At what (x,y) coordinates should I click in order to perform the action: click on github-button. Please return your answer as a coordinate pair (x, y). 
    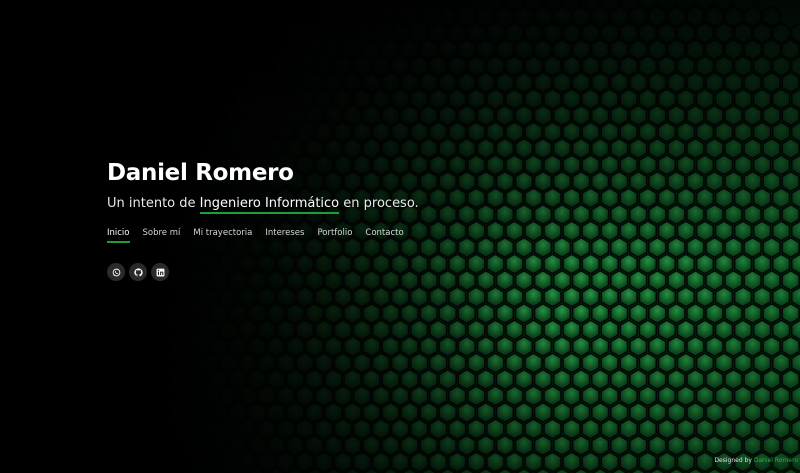
    Looking at the image, I should click on (138, 272).